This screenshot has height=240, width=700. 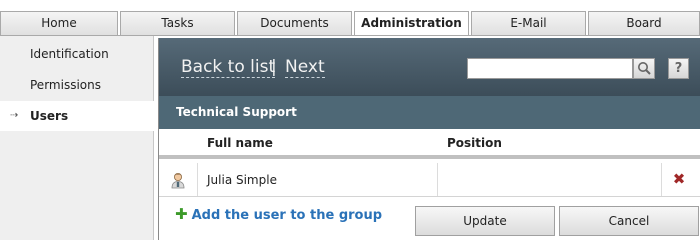 I want to click on tab-tasks: Tasks, so click(x=177, y=23).